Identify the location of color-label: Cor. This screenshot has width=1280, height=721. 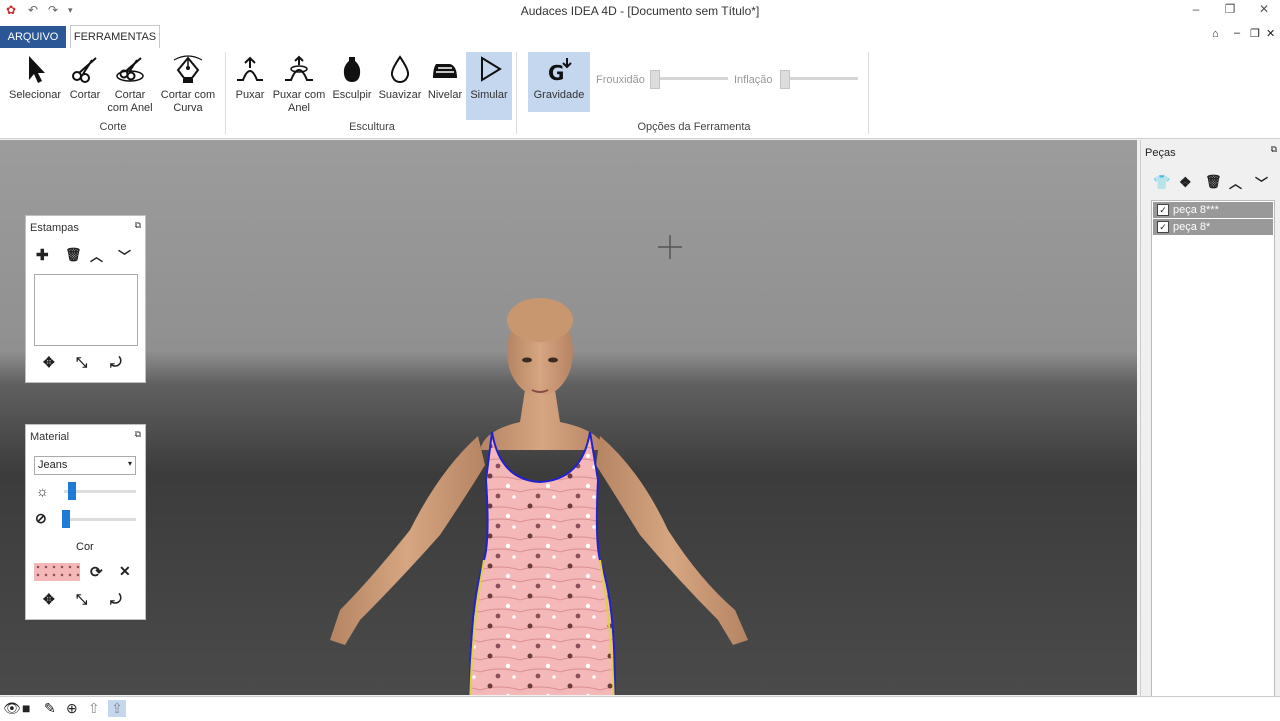
(85, 547).